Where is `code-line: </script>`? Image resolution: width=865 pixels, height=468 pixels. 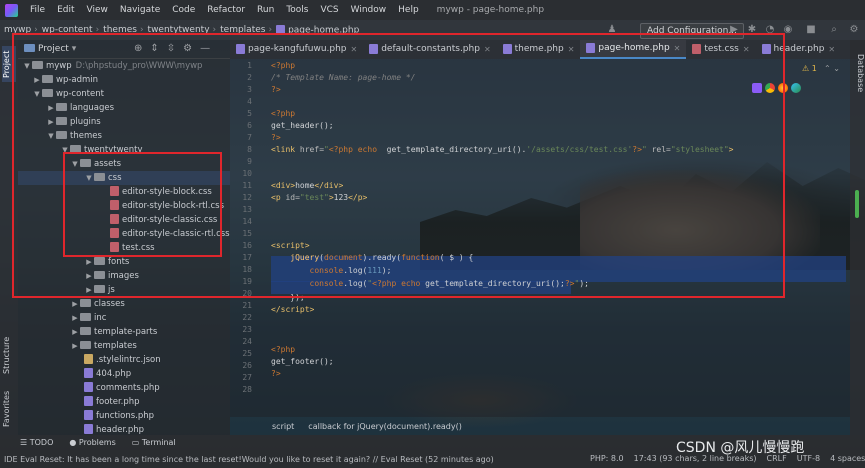
code-line: </script> is located at coordinates (293, 309).